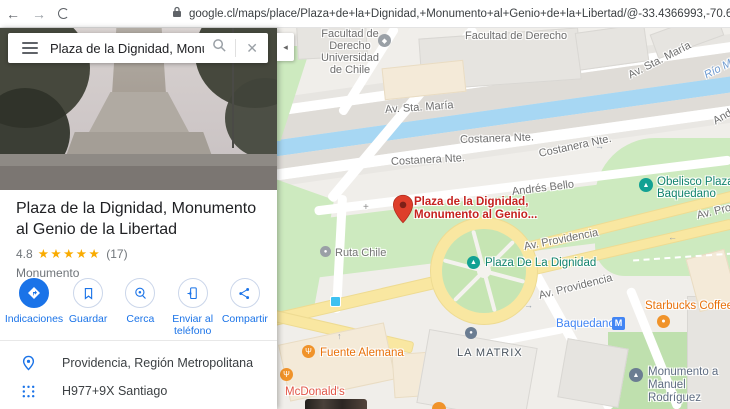 This screenshot has height=409, width=730. I want to click on map-label-baquedano: Baquedano, so click(585, 324).